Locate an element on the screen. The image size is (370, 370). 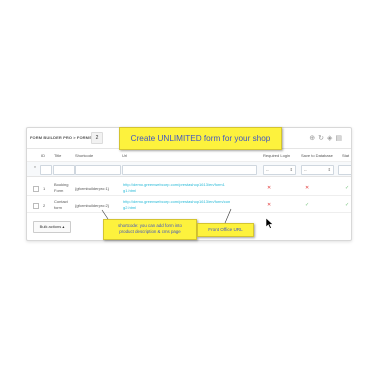
shortcode-callout-line is located at coordinates (105, 214).